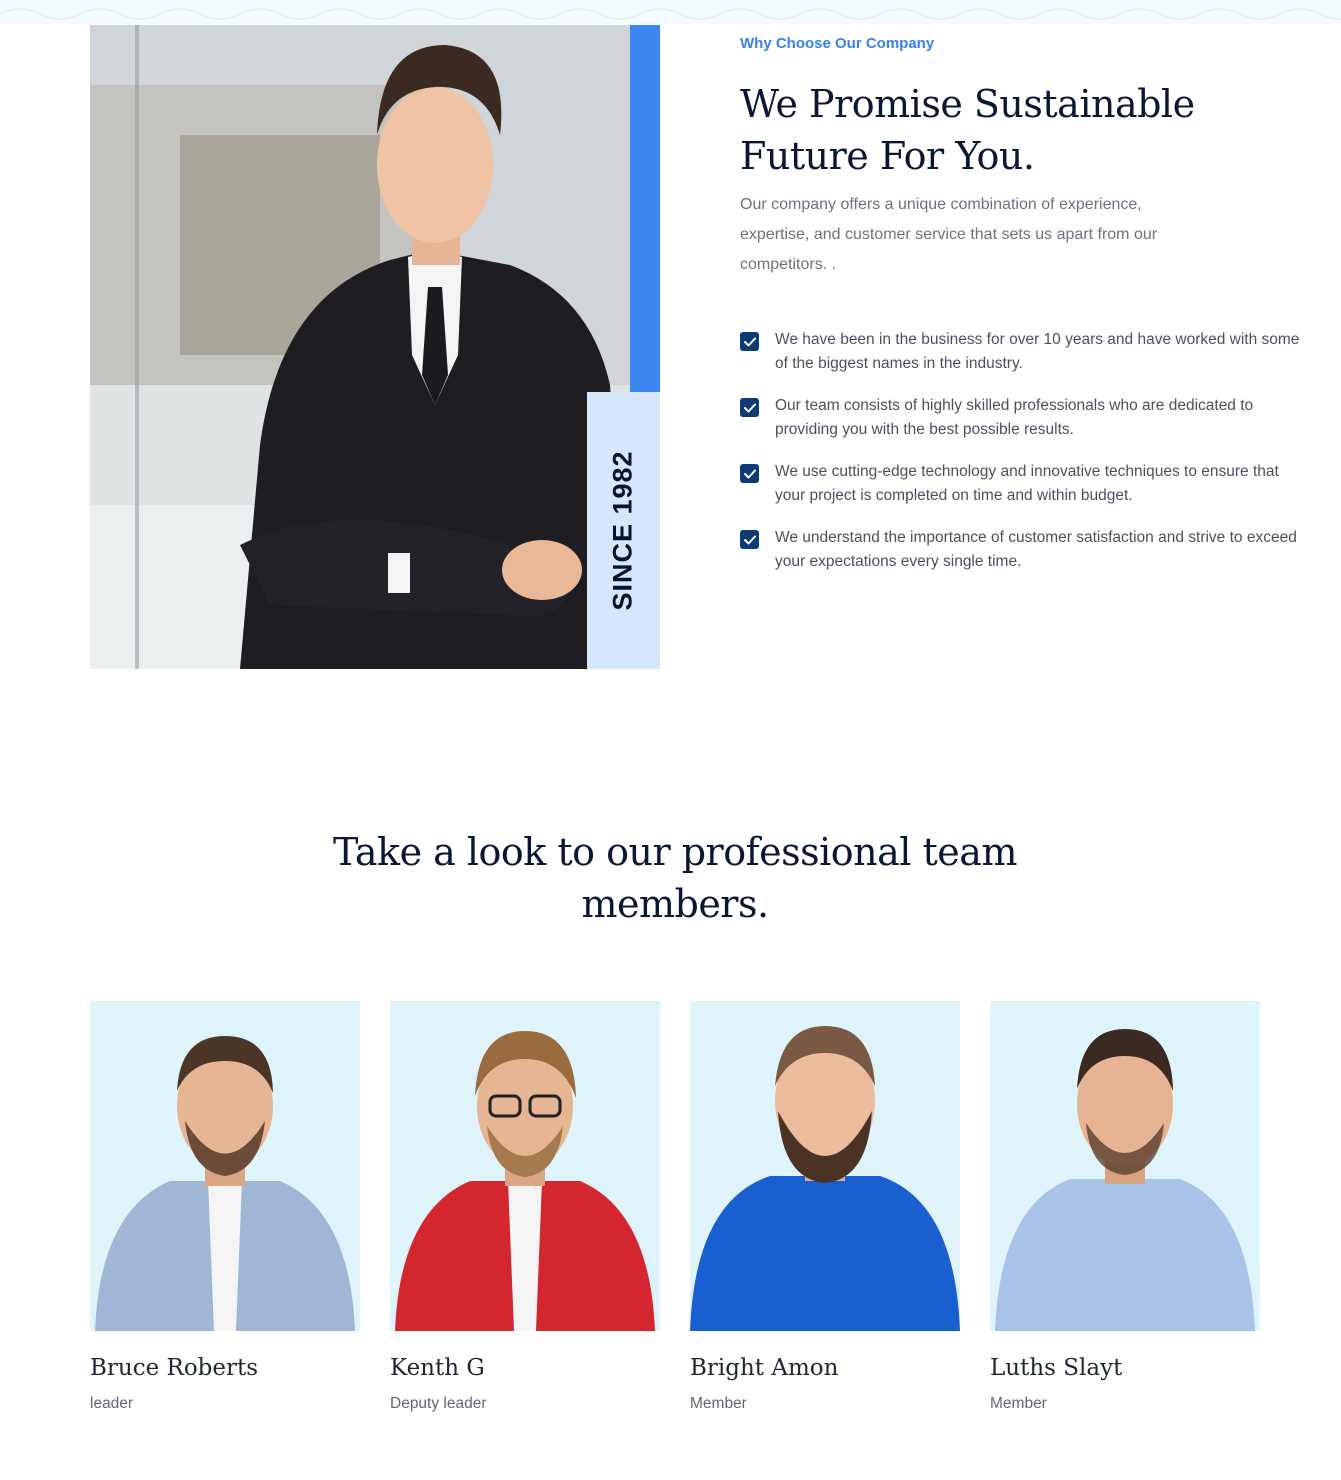  I want to click on team-member-card: Bruce Roberts leader, so click(225, 1207).